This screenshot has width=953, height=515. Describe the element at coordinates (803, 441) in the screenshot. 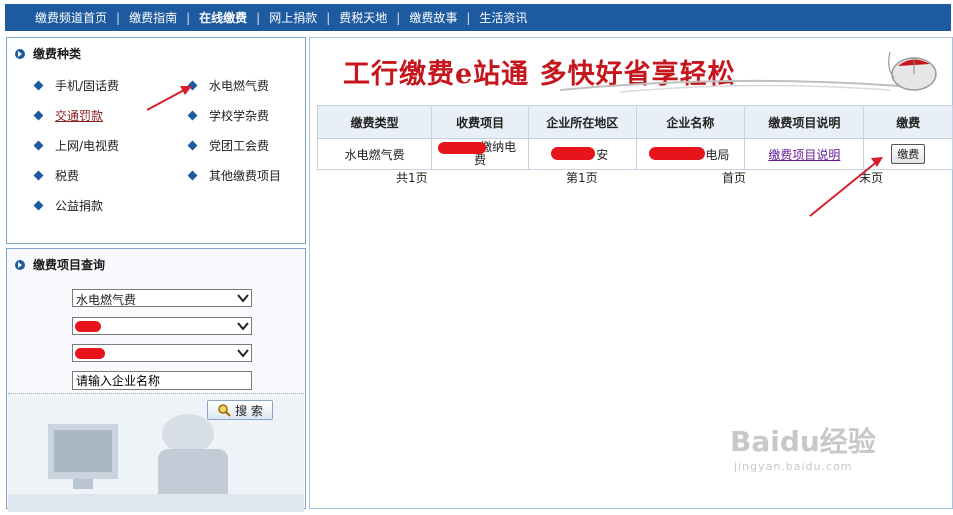

I see `watermark-brand: Baidu经验` at that location.